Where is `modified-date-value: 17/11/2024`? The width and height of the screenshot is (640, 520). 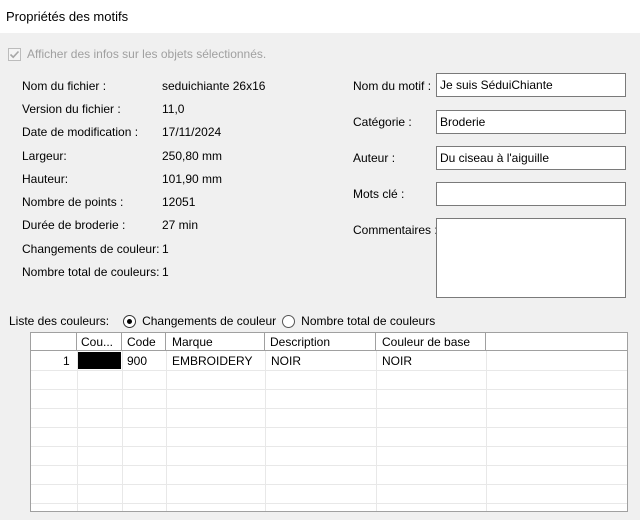 modified-date-value: 17/11/2024 is located at coordinates (192, 132).